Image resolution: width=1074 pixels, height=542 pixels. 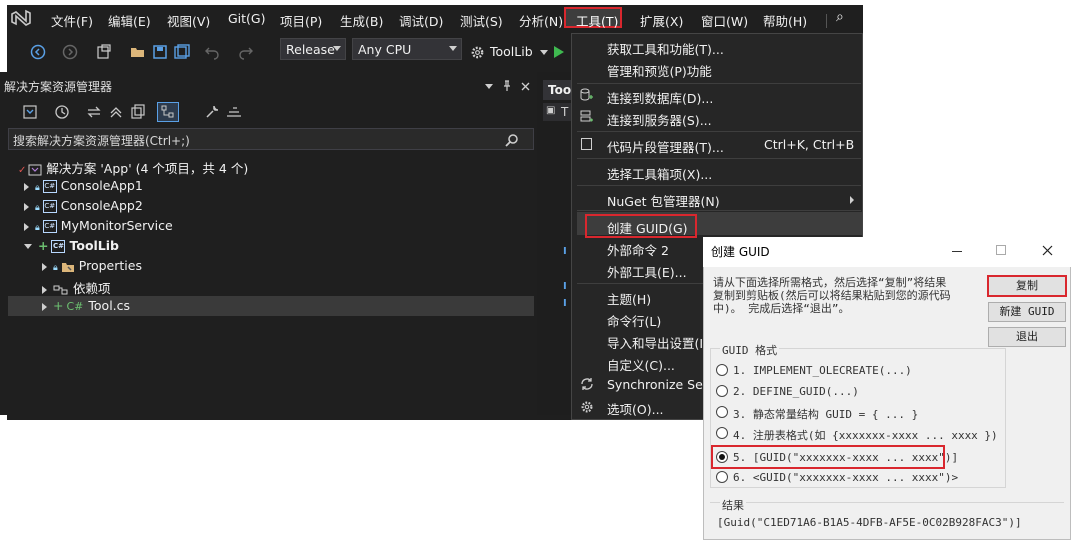 I want to click on menu-item-nuget: NuGet 包管理器(N), so click(x=663, y=200).